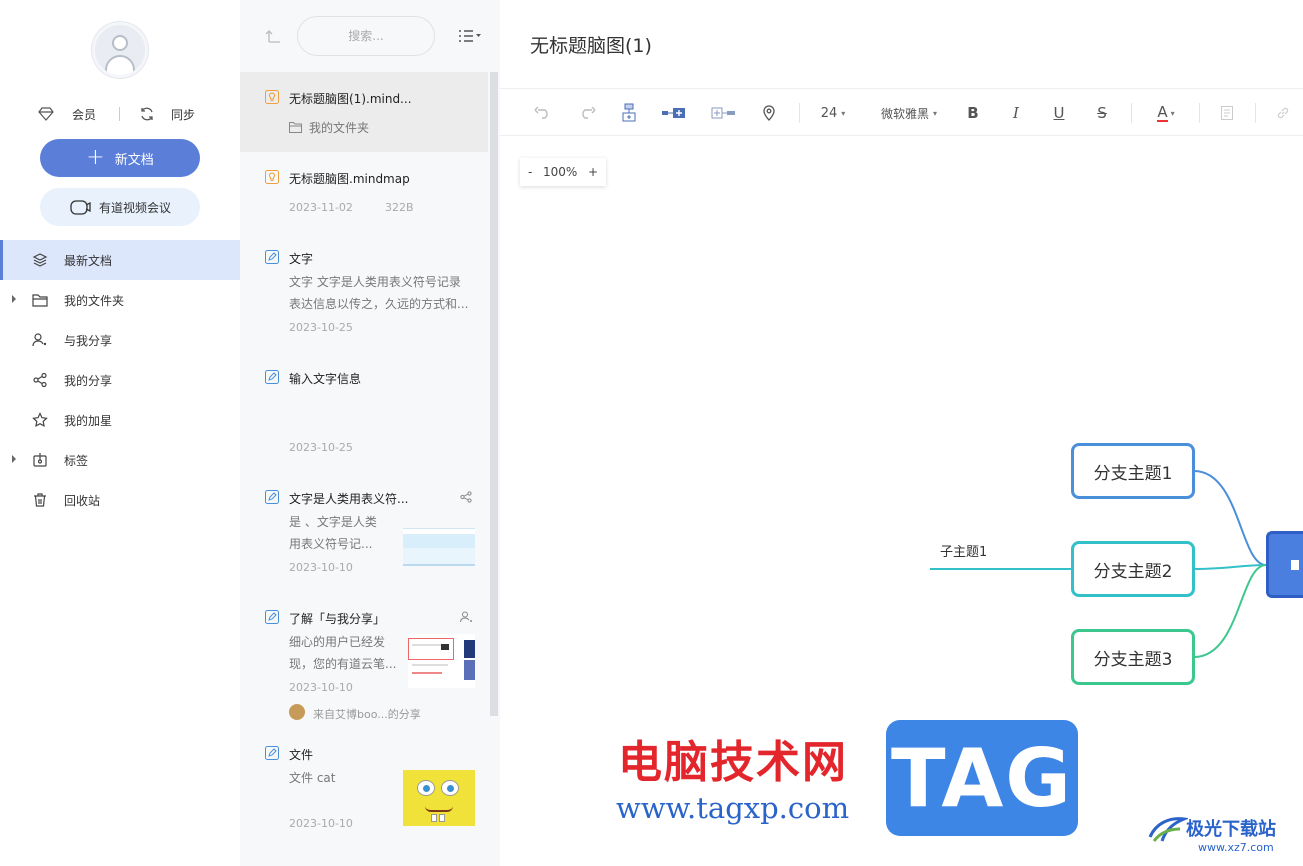 This screenshot has height=866, width=1303. I want to click on location-button, so click(769, 113).